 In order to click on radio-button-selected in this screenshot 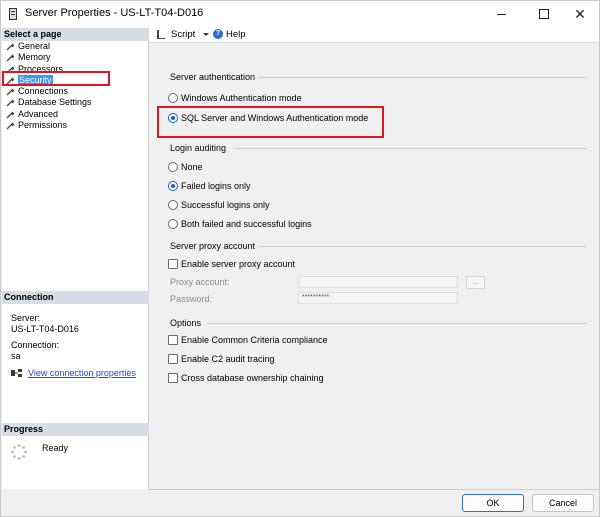, I will do `click(173, 186)`.